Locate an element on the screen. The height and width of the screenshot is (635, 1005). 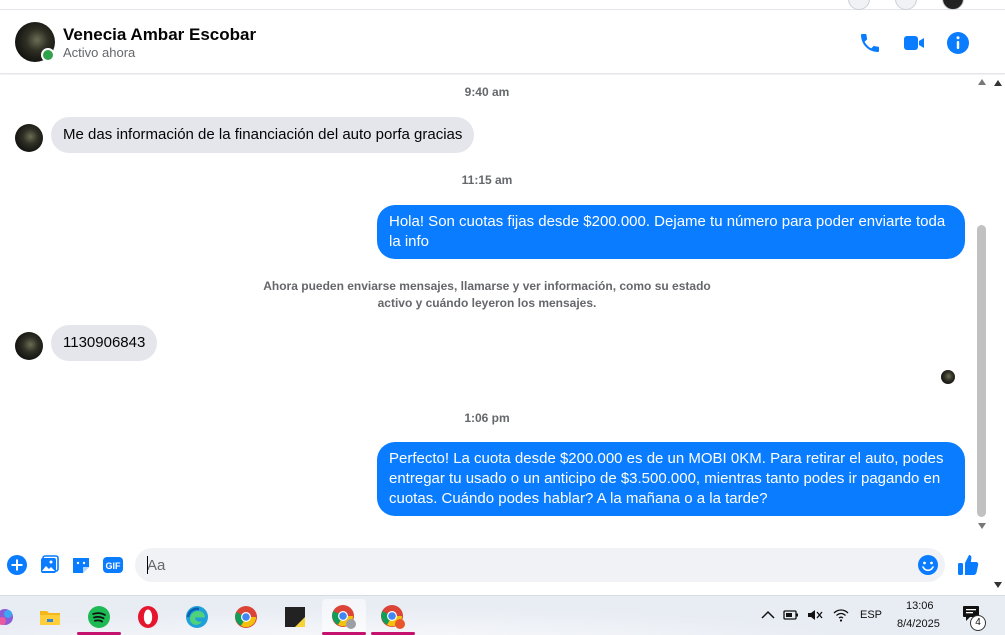
photo-icon is located at coordinates (49, 565).